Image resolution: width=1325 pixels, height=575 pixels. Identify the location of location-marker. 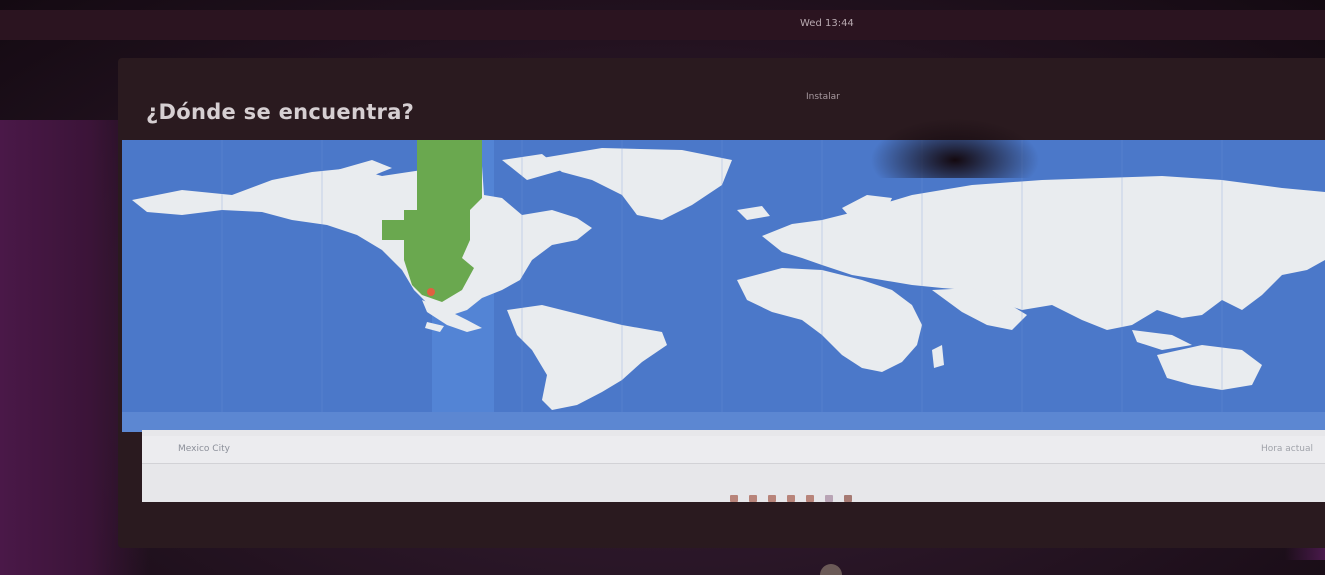
(431, 292).